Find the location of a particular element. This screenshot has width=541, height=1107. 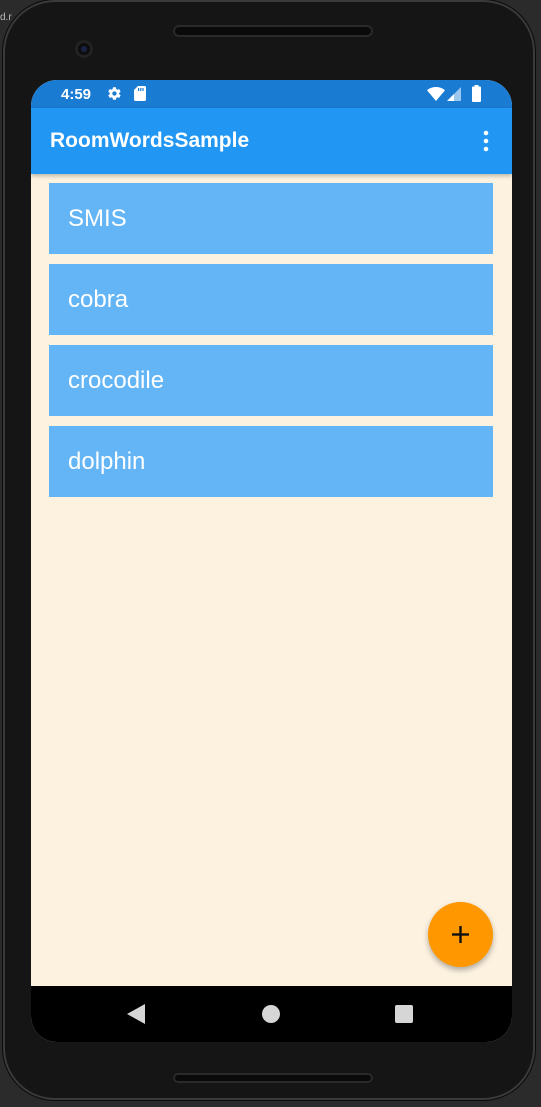

battery-icon is located at coordinates (476, 93).